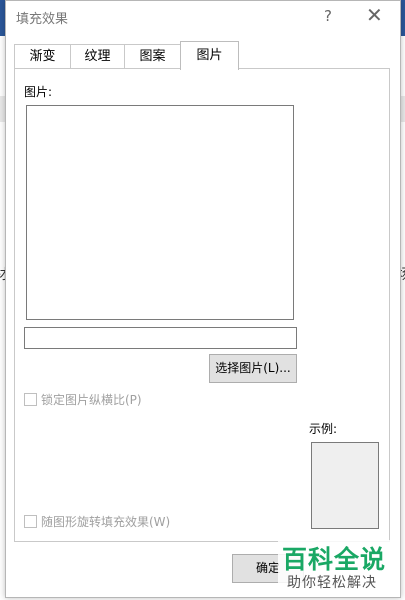 Image resolution: width=405 pixels, height=600 pixels. What do you see at coordinates (203, 16) in the screenshot?
I see `dialog-titlebar: 填充效果 ? ✕` at bounding box center [203, 16].